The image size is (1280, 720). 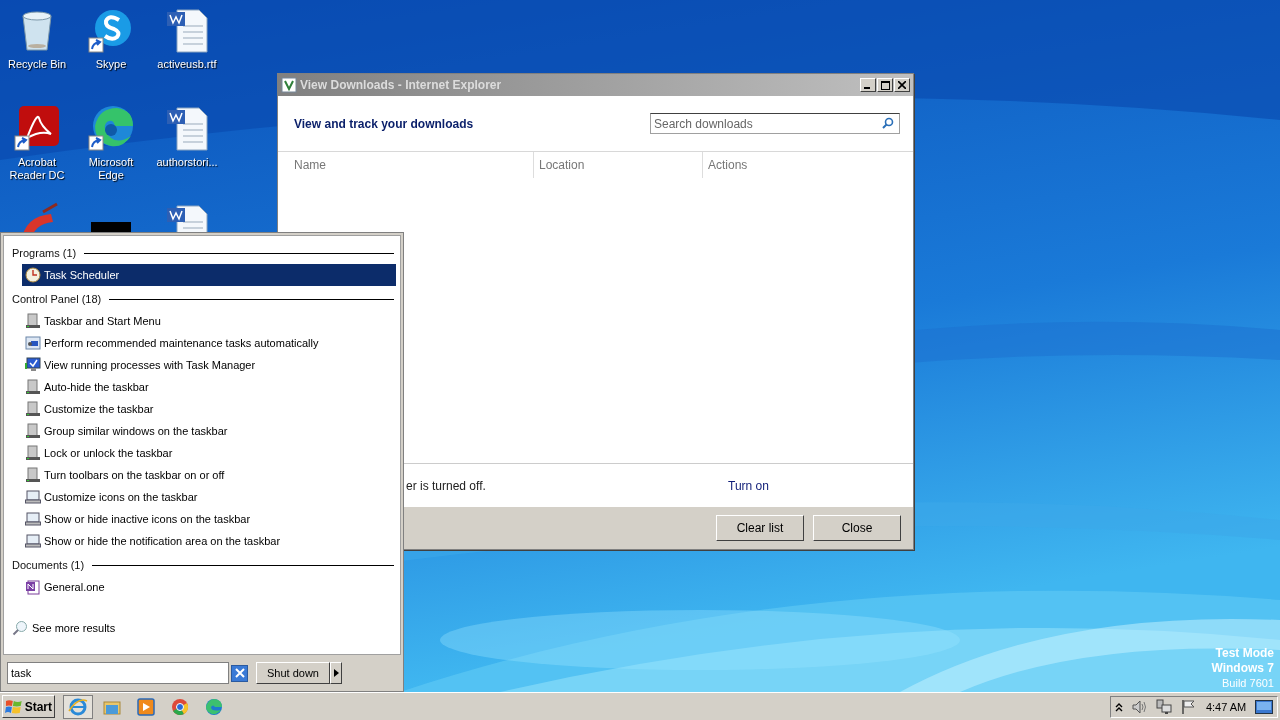 What do you see at coordinates (384, 123) in the screenshot?
I see `page-heading: View and track your downloads` at bounding box center [384, 123].